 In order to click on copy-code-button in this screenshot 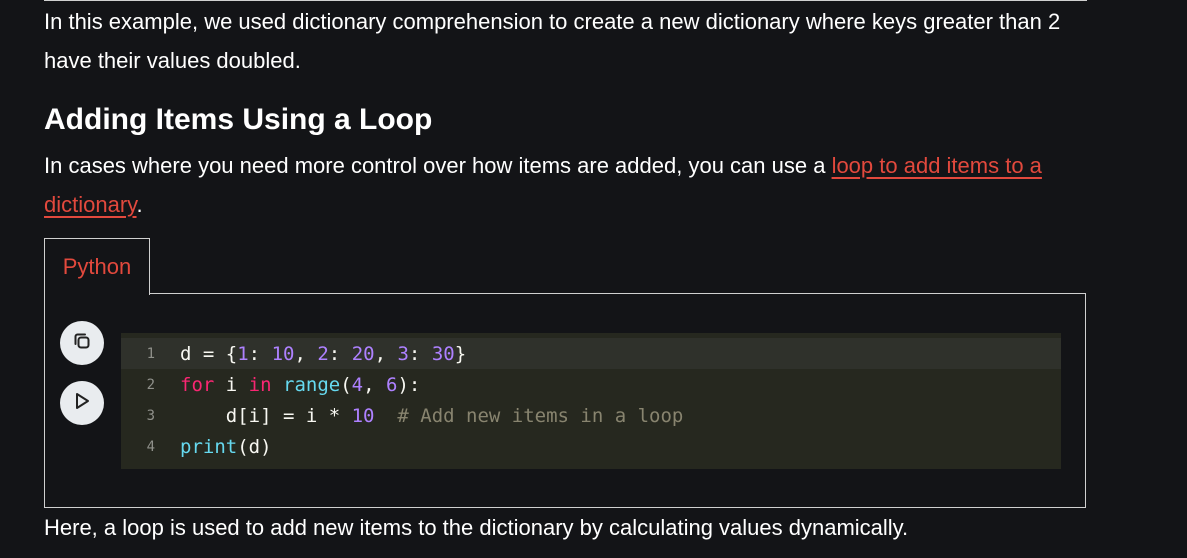, I will do `click(82, 343)`.